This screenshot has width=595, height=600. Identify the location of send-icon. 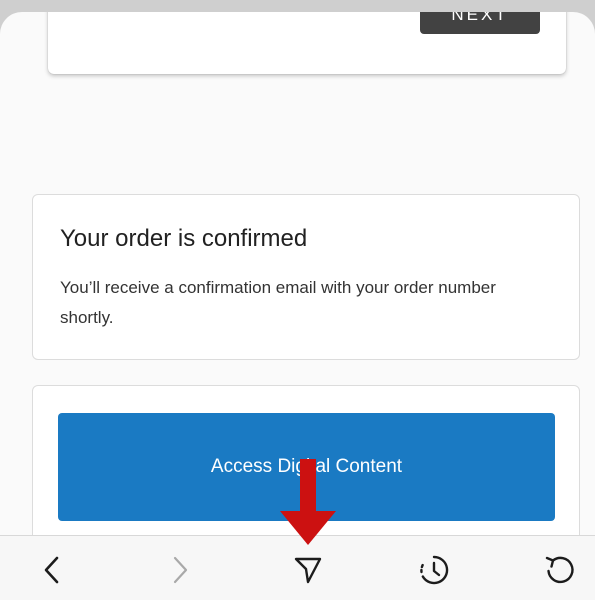
(308, 570).